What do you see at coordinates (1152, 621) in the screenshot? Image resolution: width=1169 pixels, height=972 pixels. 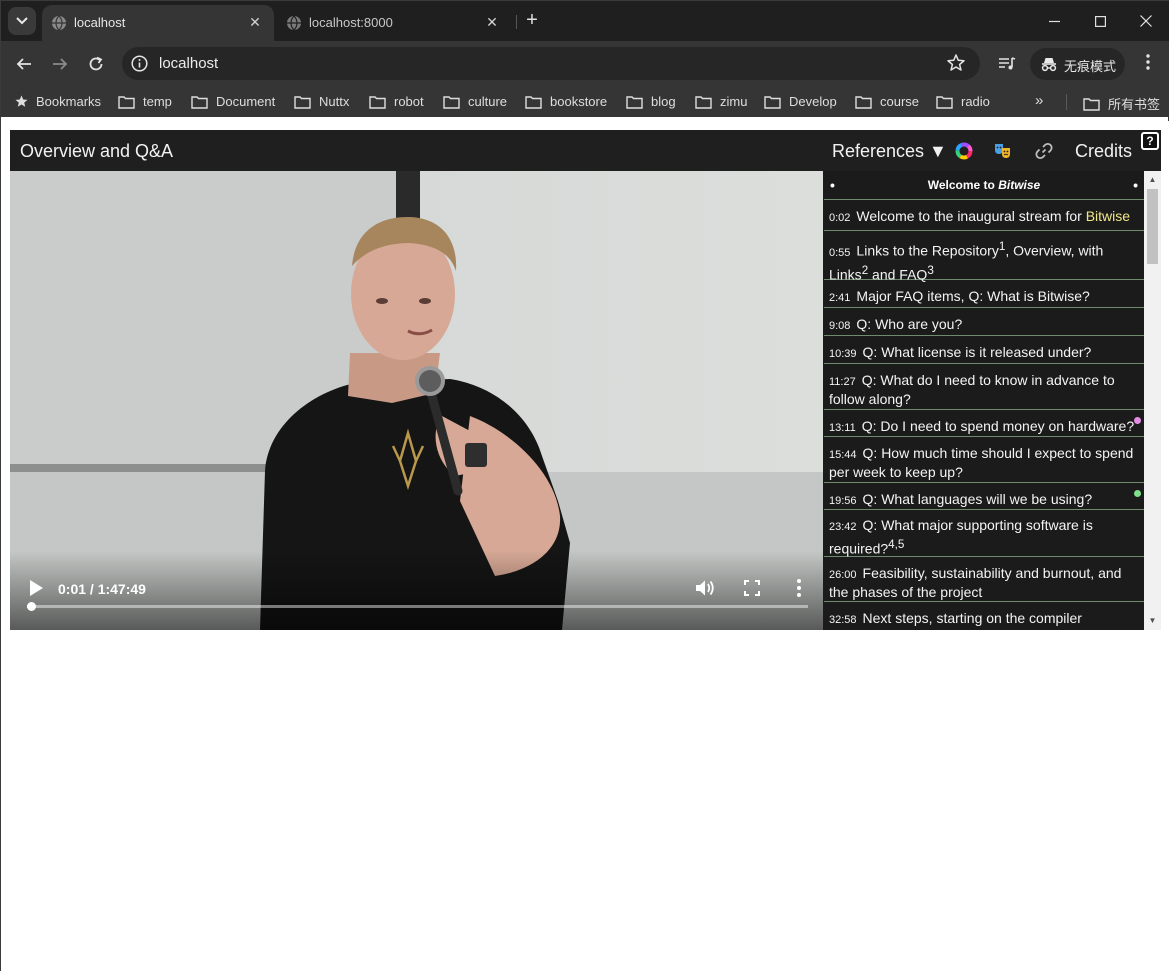 I see `scroll-down-arrow: ▼` at bounding box center [1152, 621].